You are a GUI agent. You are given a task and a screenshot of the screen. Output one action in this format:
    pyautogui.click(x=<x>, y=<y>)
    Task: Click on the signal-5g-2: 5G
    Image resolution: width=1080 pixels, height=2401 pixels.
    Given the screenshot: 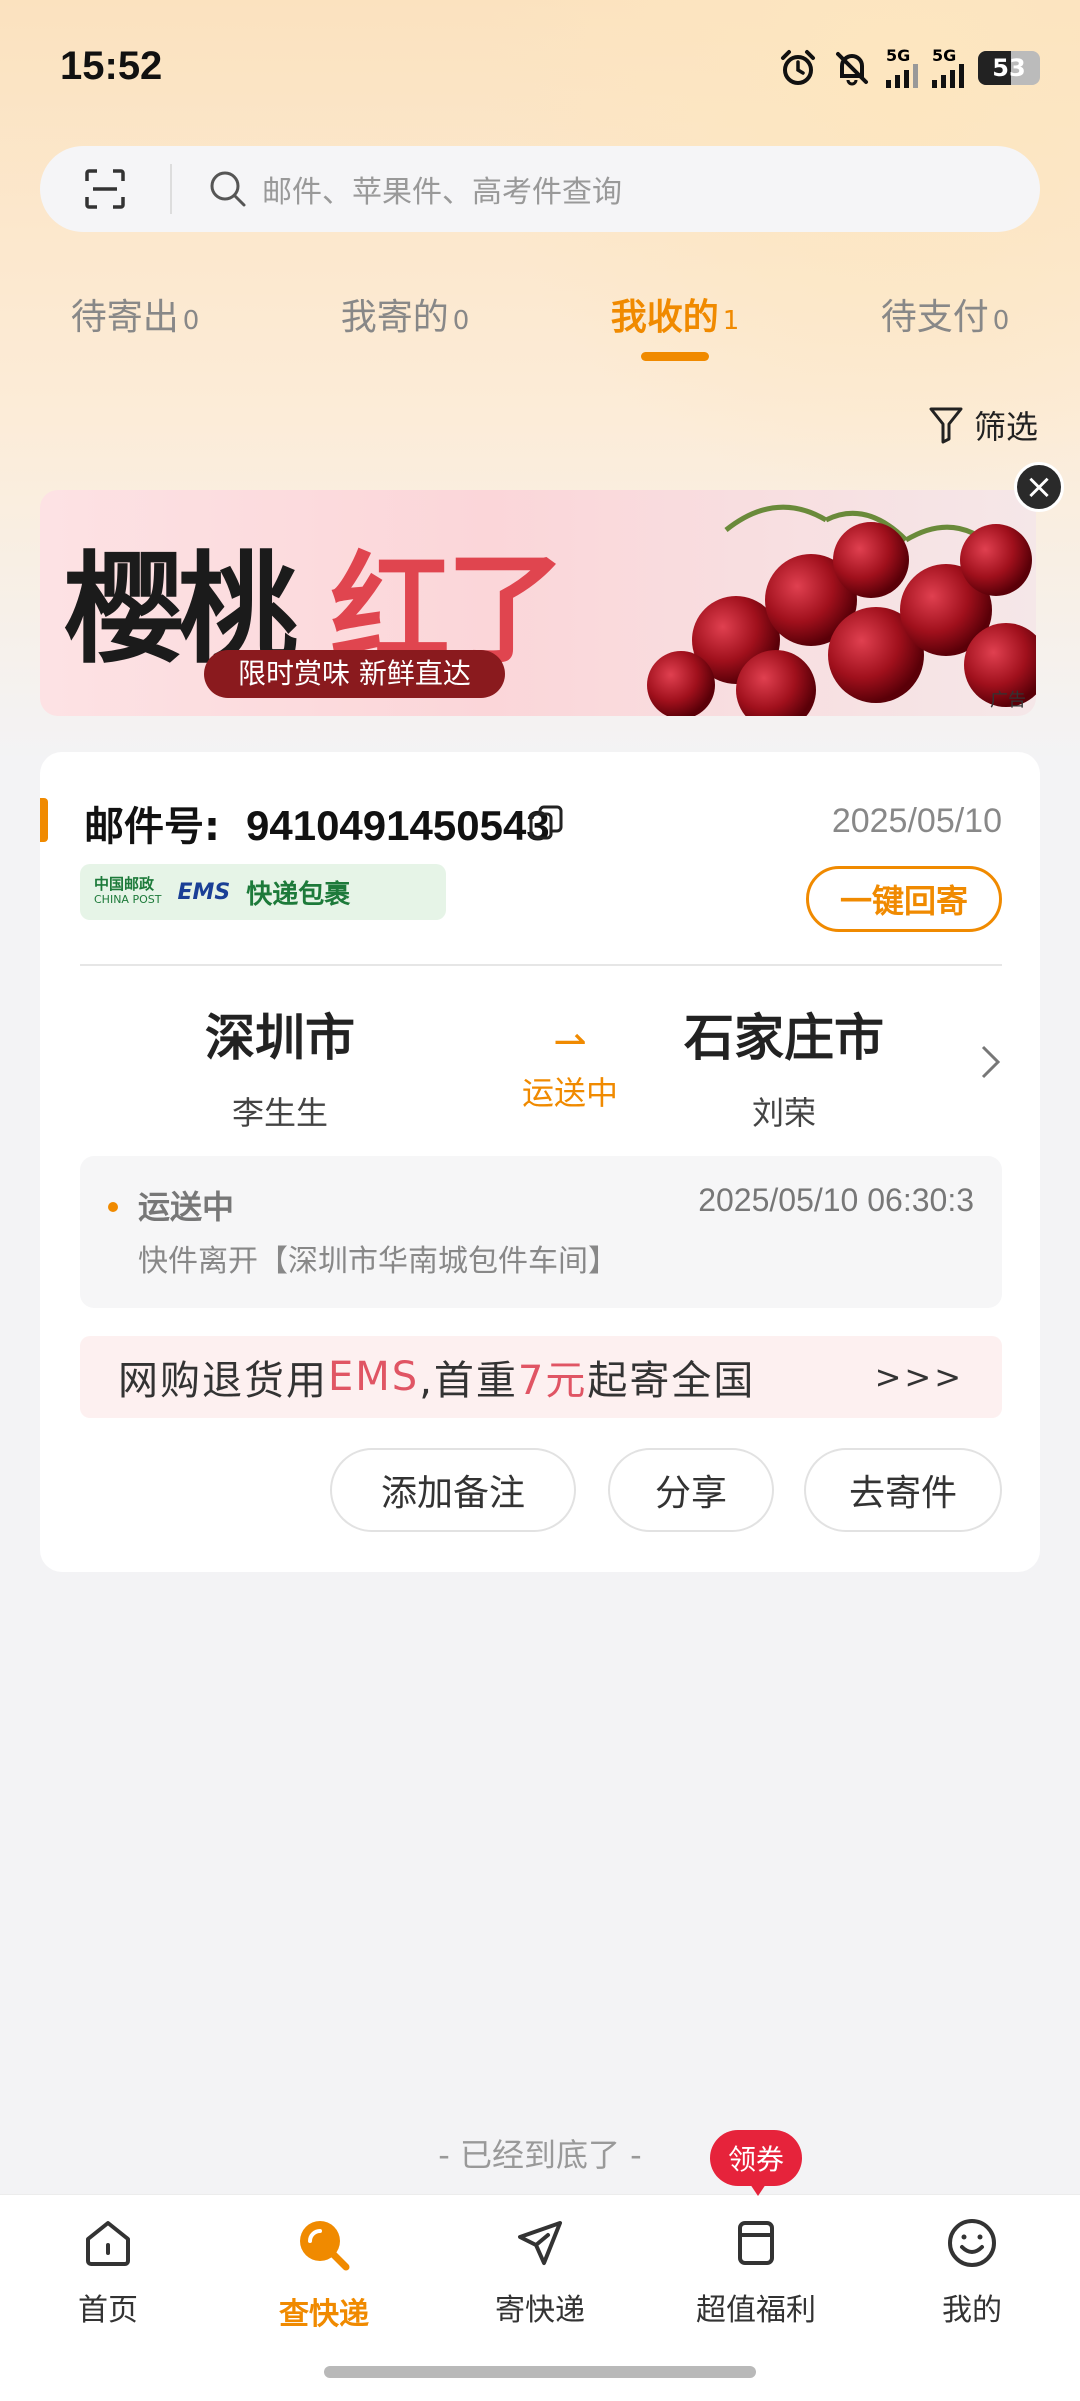 What is the action you would take?
    pyautogui.click(x=948, y=68)
    